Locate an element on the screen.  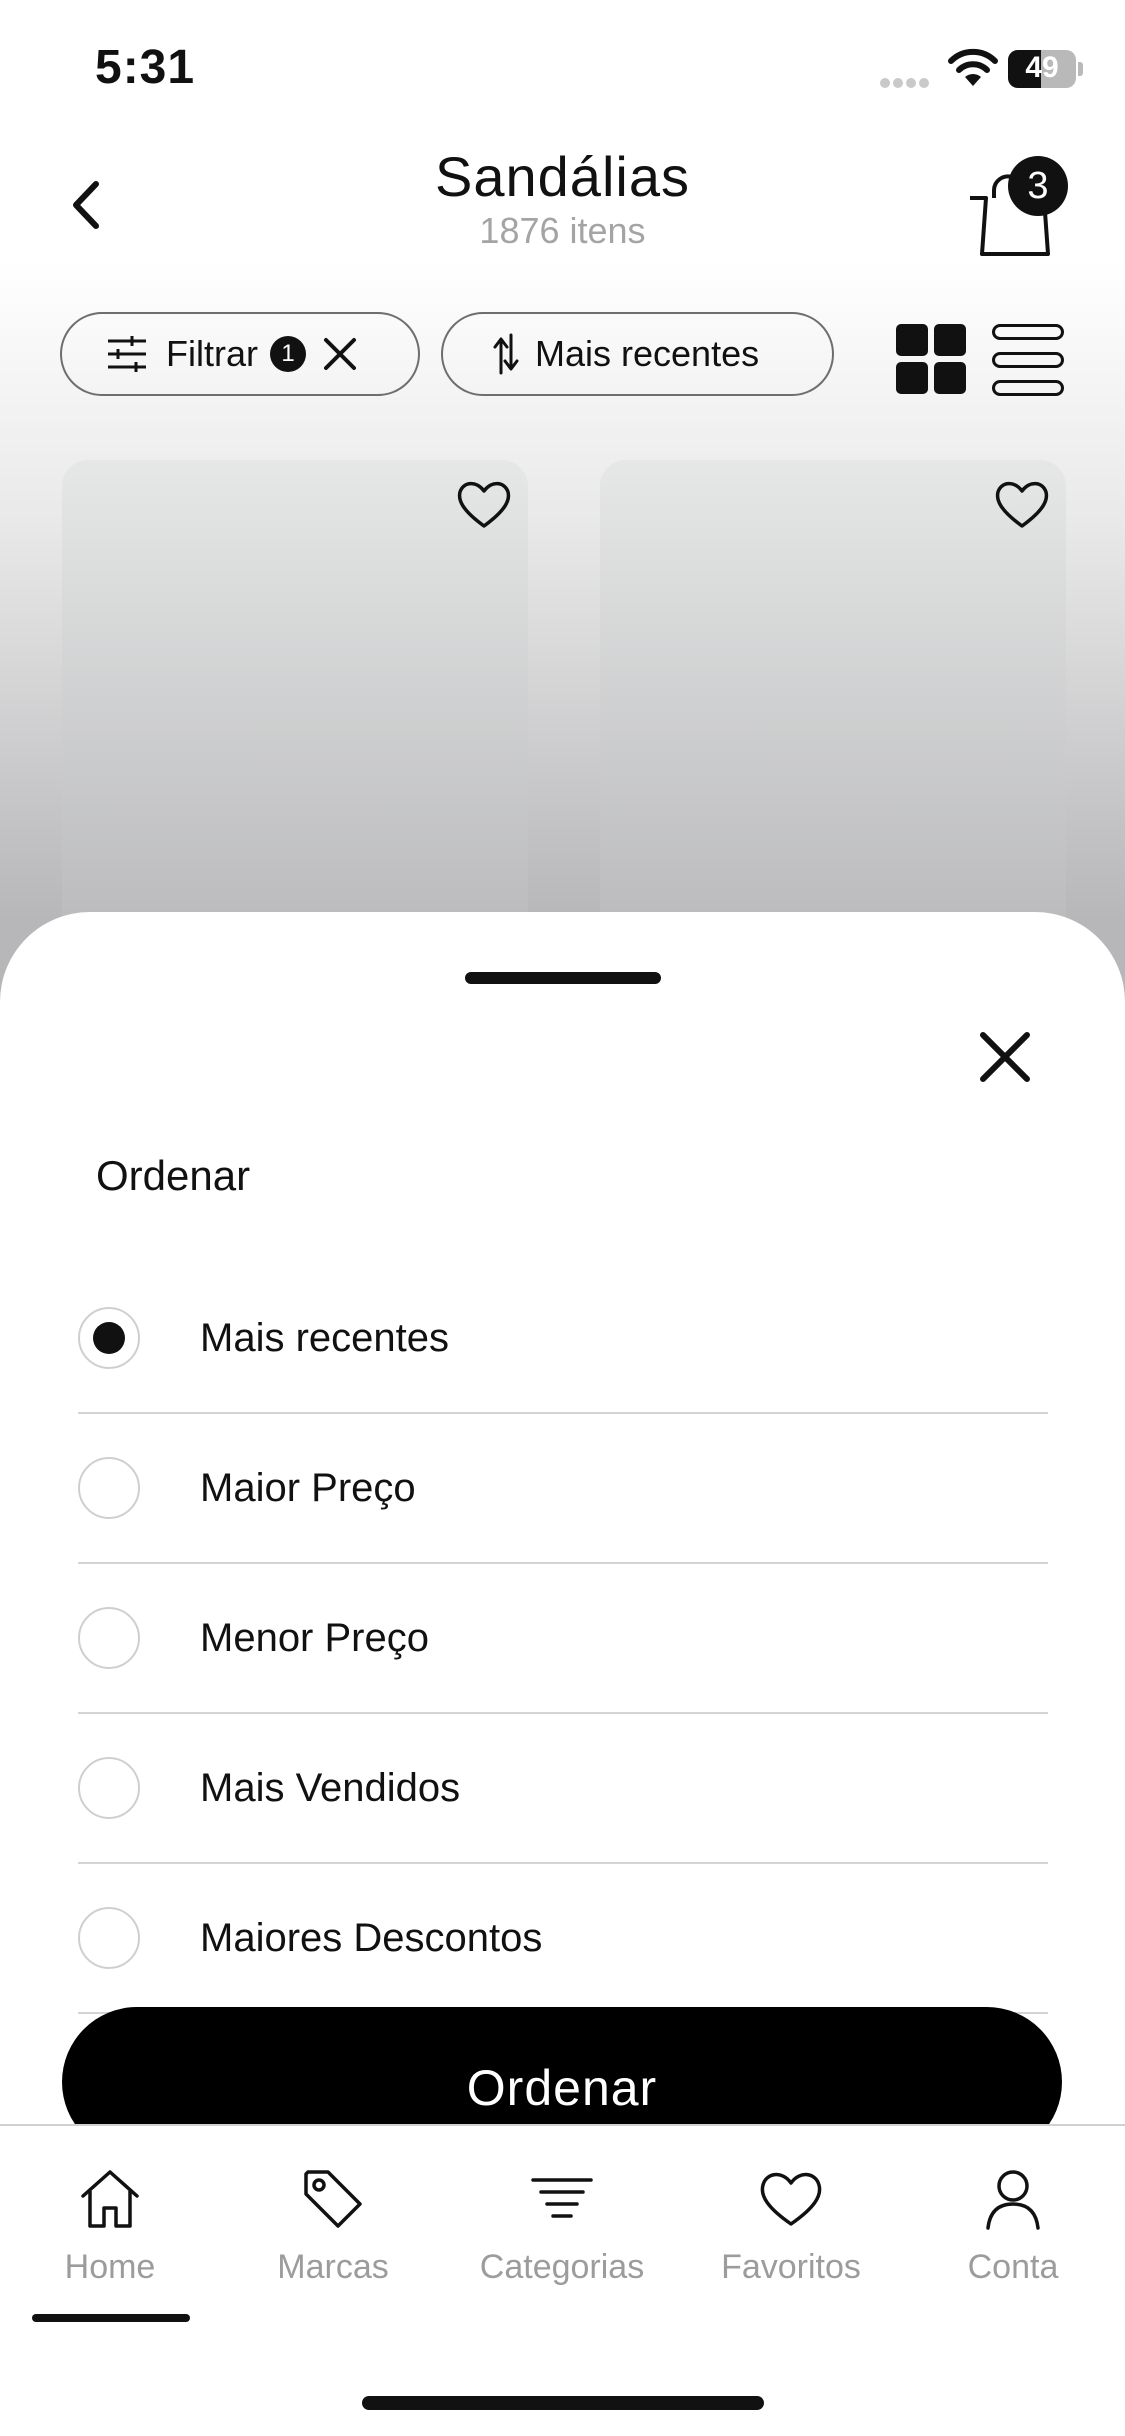
clear-filter-button is located at coordinates (340, 354).